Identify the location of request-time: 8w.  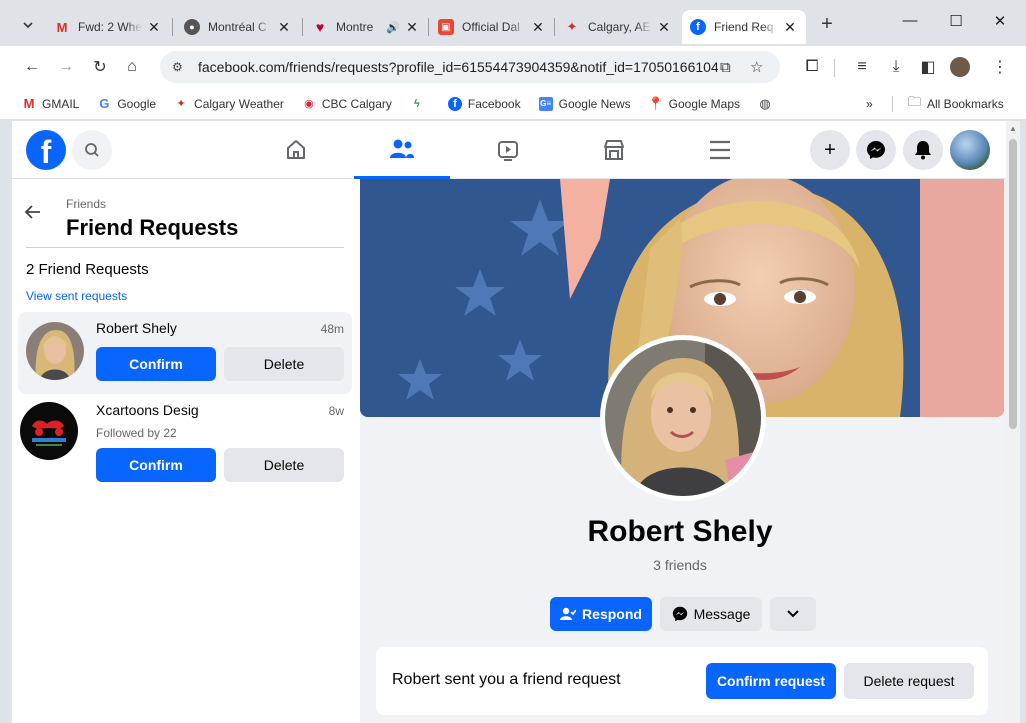
(336, 411).